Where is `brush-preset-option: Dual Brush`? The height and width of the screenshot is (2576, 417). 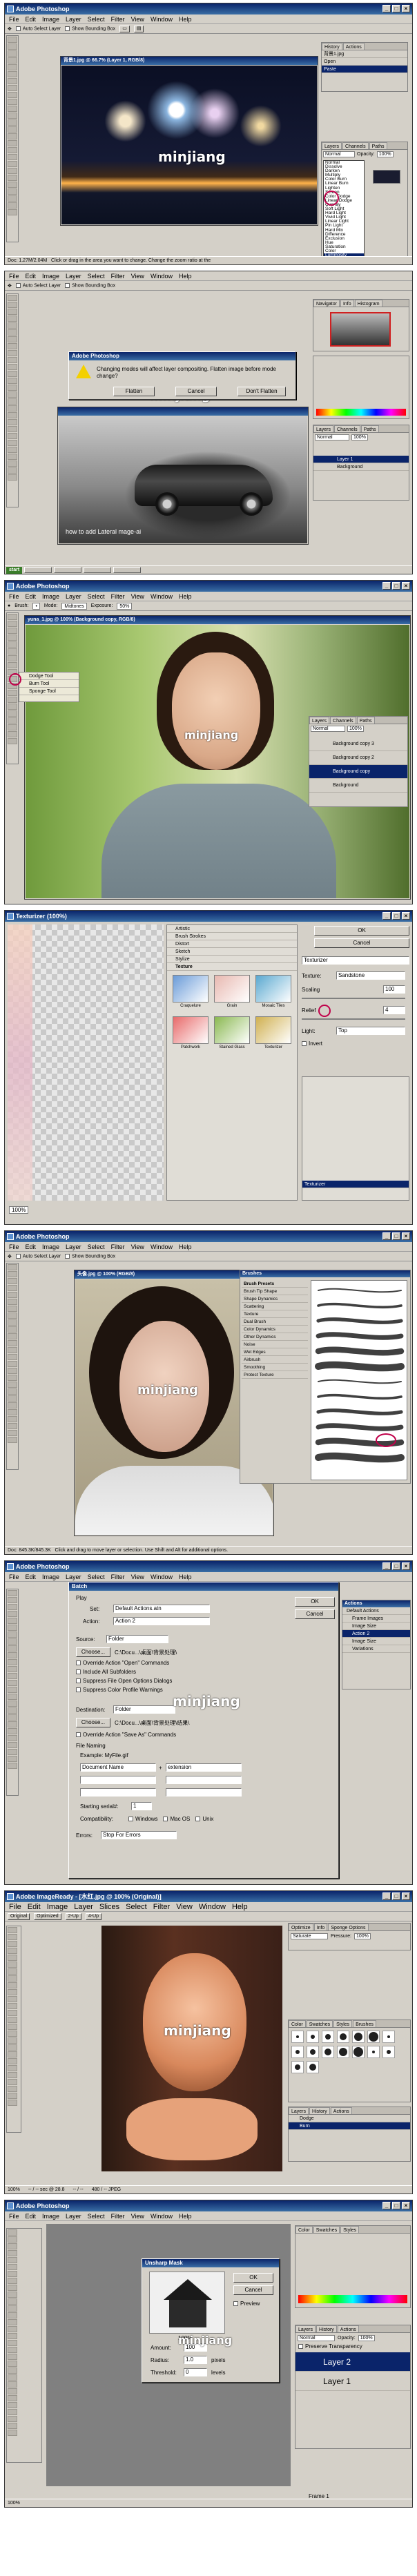 brush-preset-option: Dual Brush is located at coordinates (275, 1322).